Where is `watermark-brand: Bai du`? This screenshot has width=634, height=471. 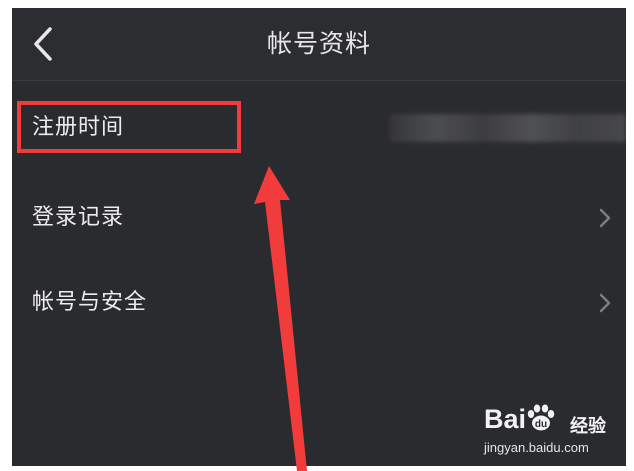 watermark-brand: Bai du is located at coordinates (520, 419).